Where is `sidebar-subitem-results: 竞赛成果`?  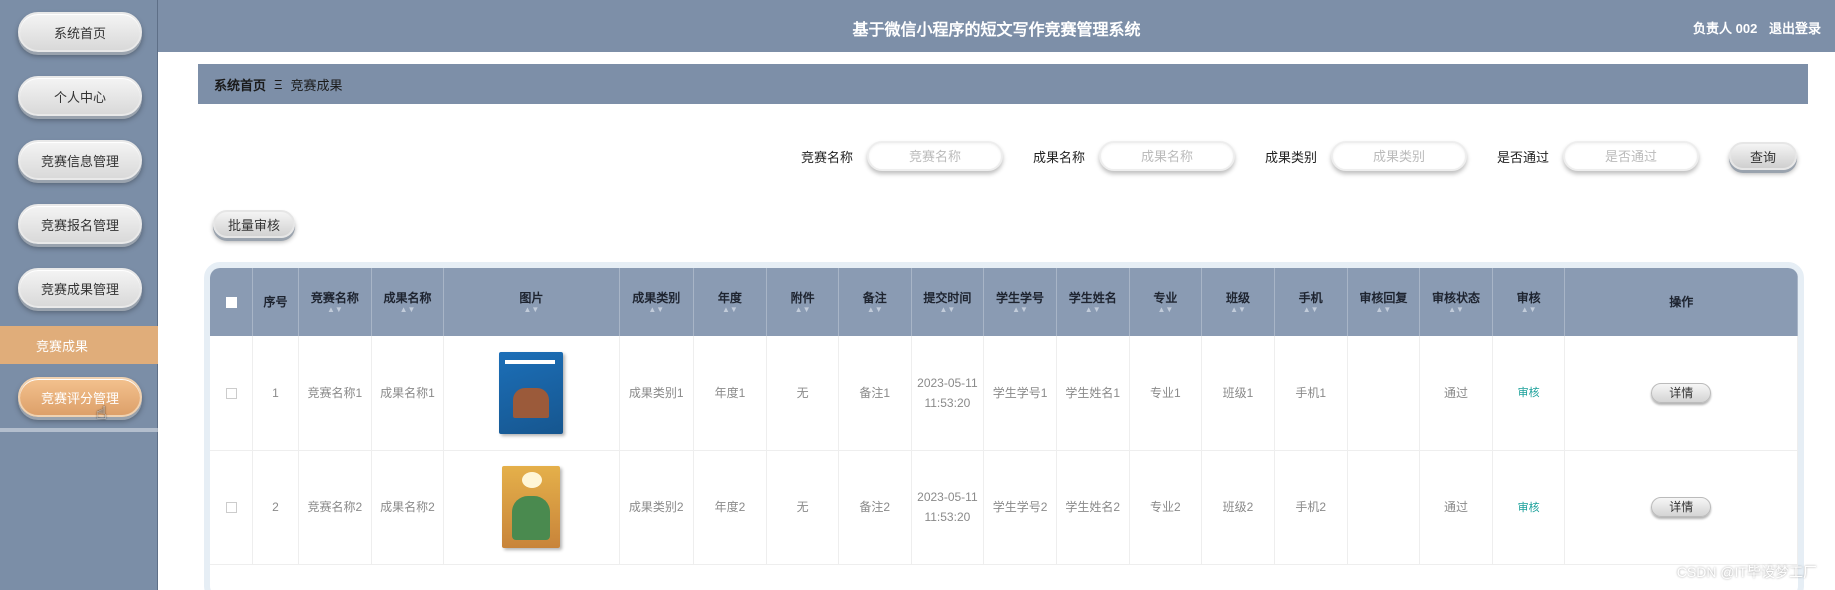
sidebar-subitem-results: 竞赛成果 is located at coordinates (79, 345).